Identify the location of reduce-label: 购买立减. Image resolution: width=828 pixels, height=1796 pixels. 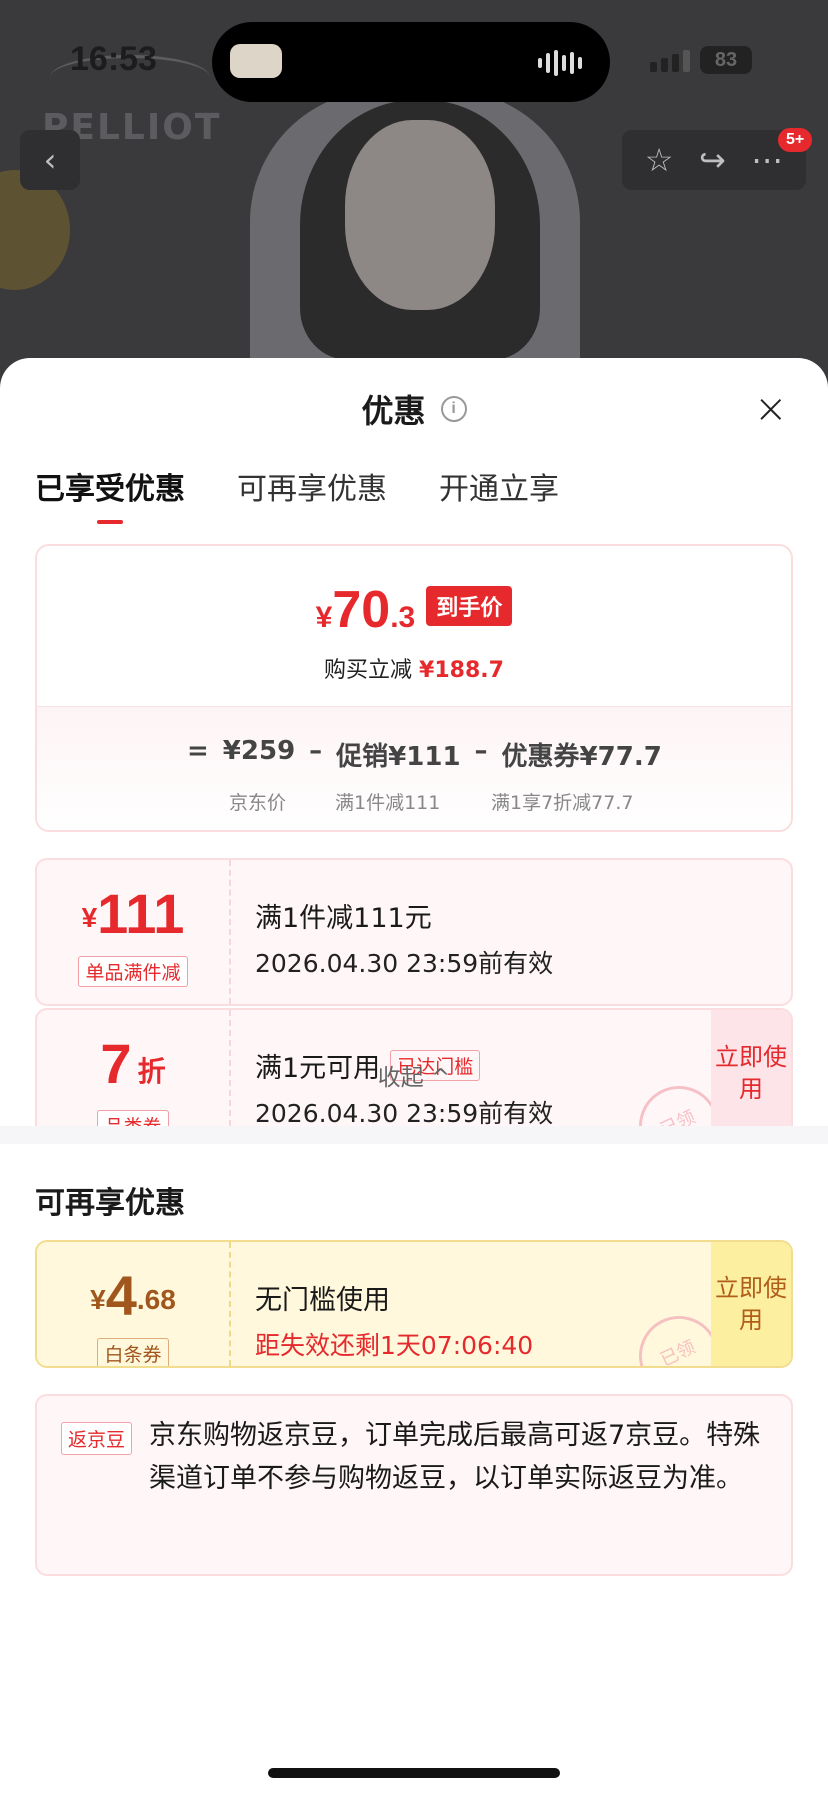
(368, 670).